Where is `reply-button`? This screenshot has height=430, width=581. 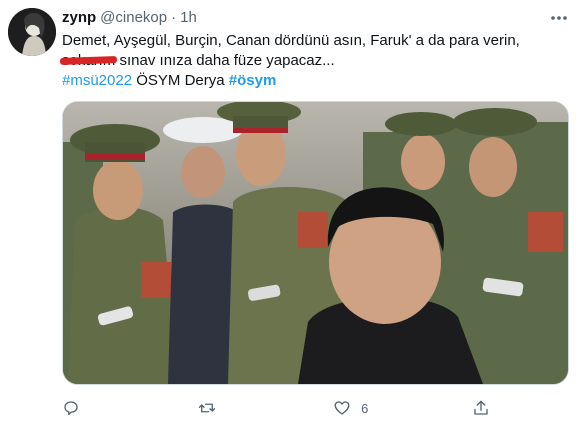
reply-button is located at coordinates (74, 408).